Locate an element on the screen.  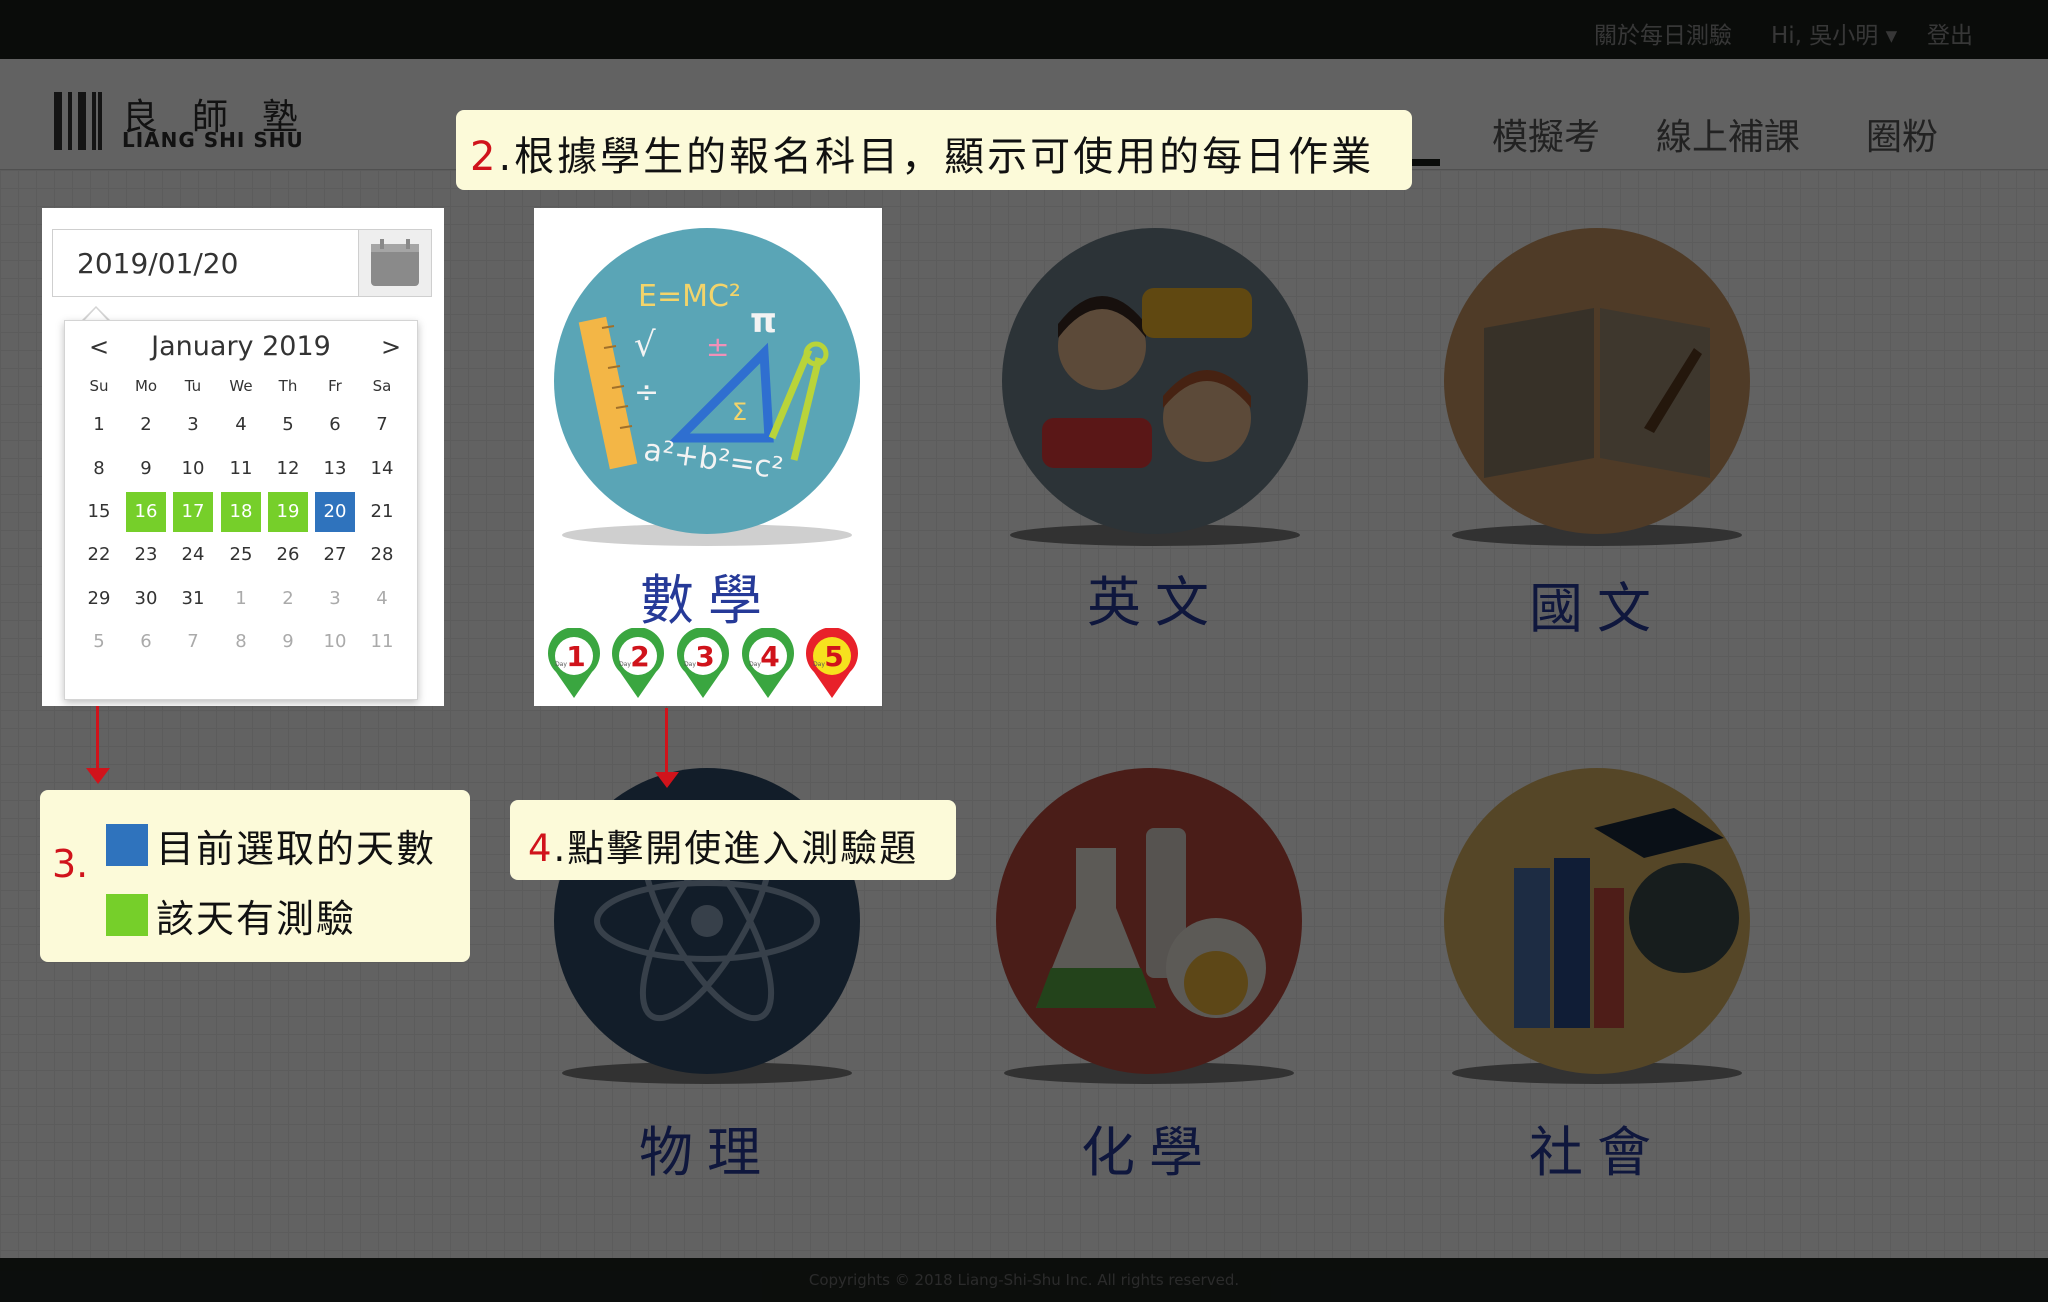
callout-3-number: 3. is located at coordinates (70, 864).